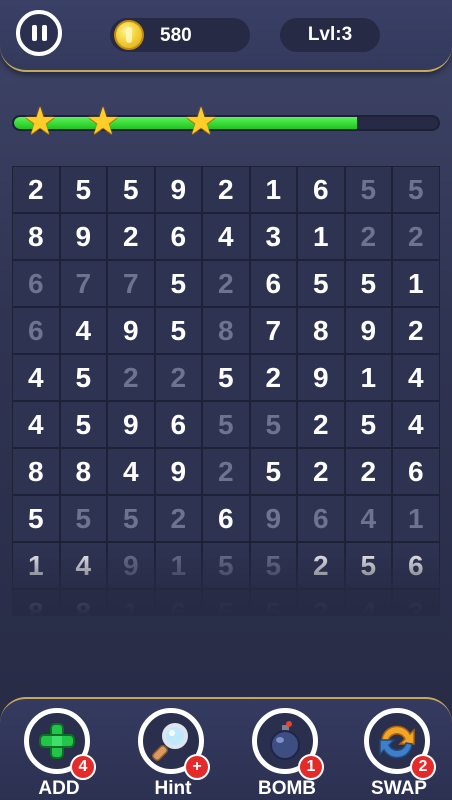 The width and height of the screenshot is (452, 800). Describe the element at coordinates (174, 753) in the screenshot. I see `hint-booster-button: + Hint` at that location.